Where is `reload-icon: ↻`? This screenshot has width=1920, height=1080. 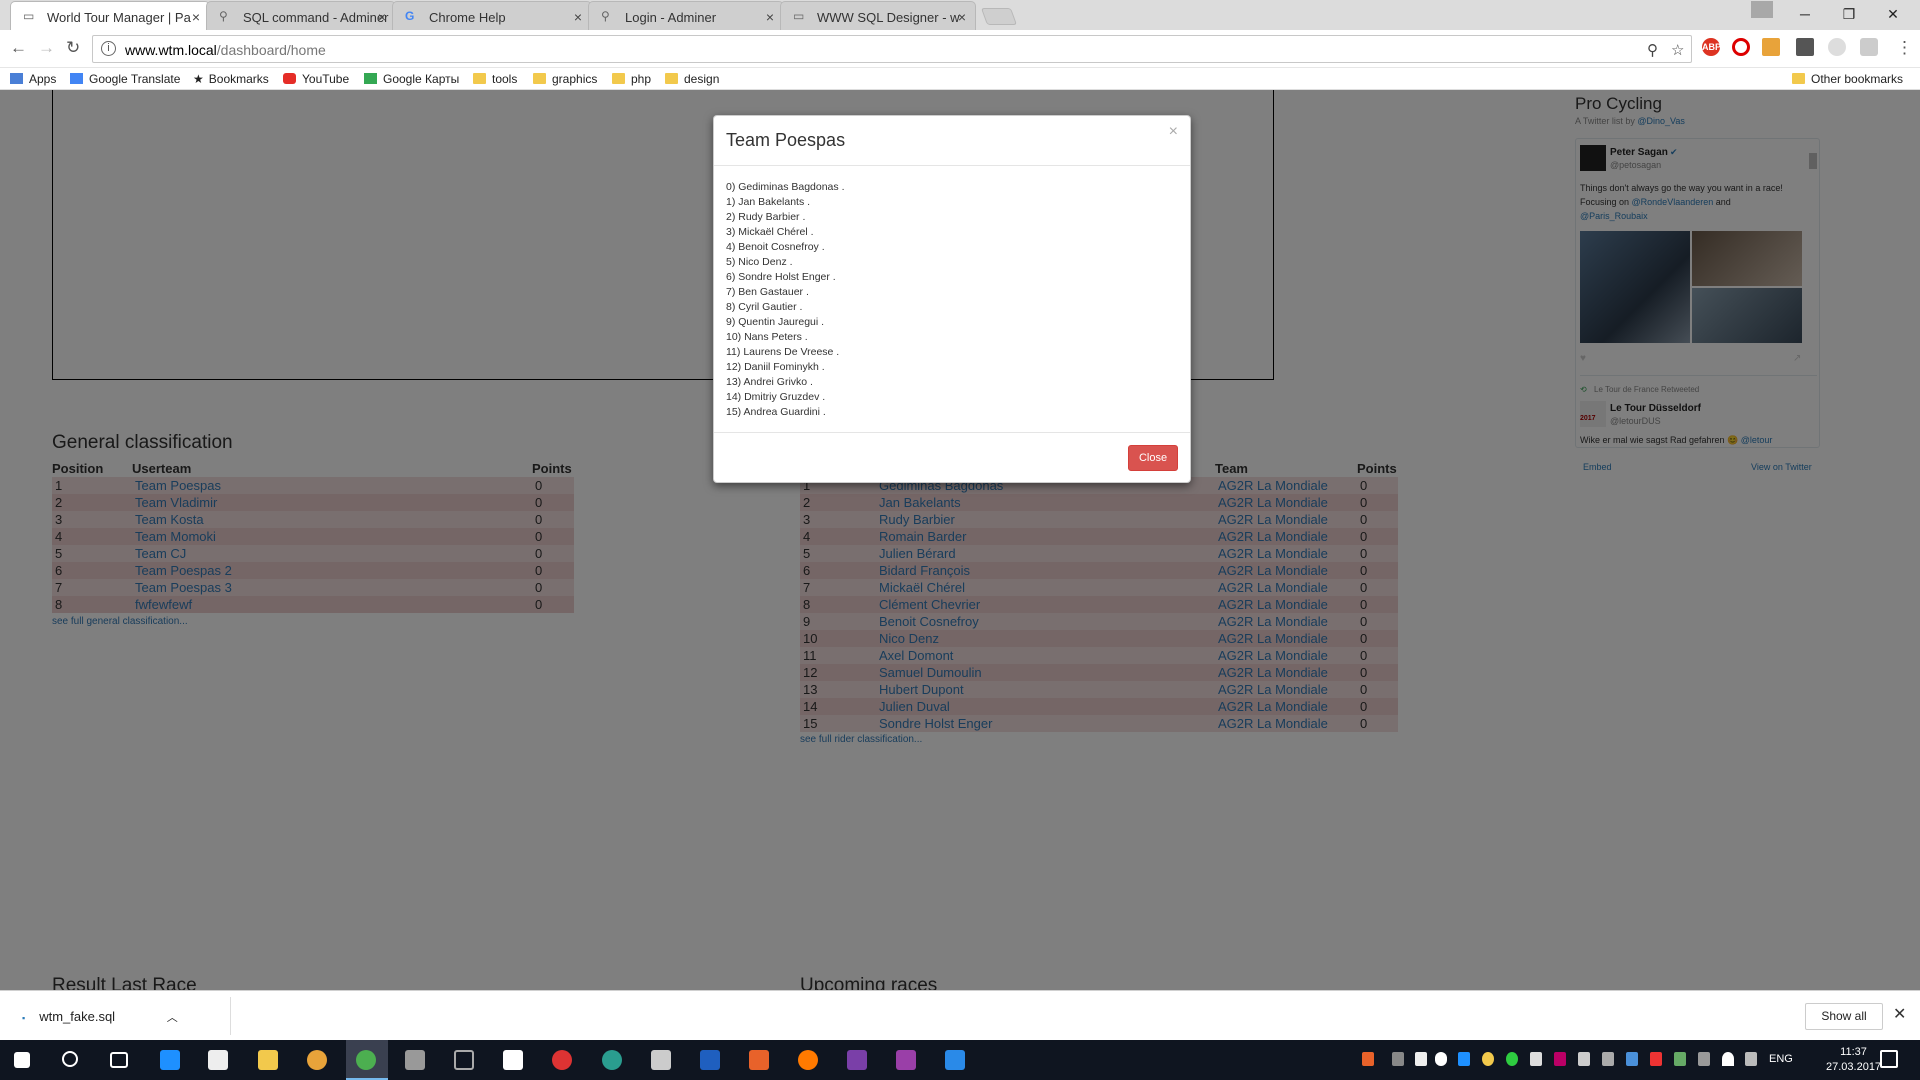
reload-icon: ↻ is located at coordinates (73, 48).